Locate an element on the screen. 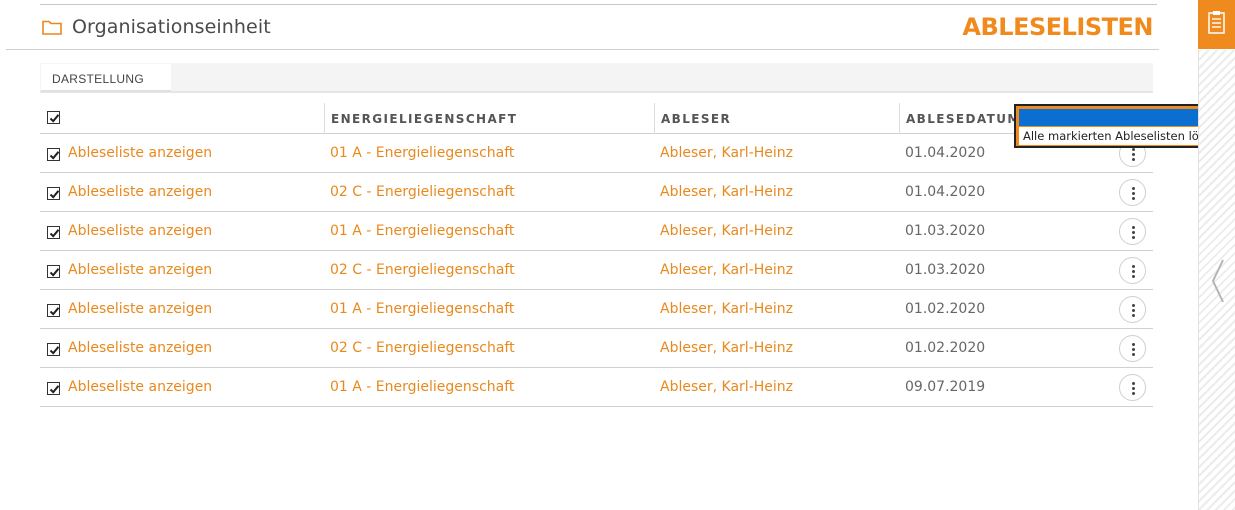 The image size is (1235, 510). tab-darstellung: DARSTELLUNG is located at coordinates (106, 78).